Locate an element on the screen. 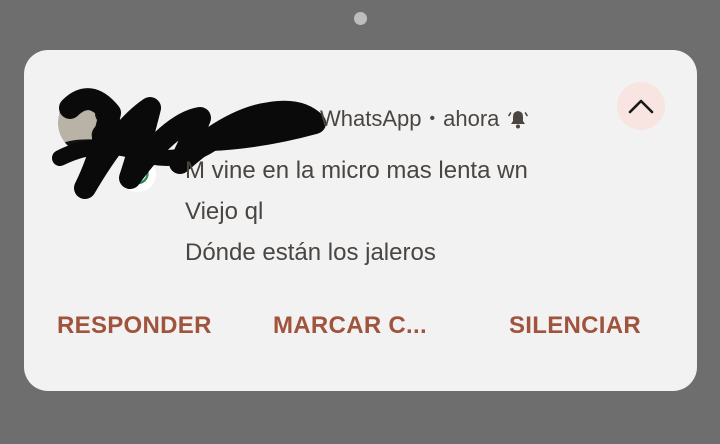 Image resolution: width=720 pixels, height=444 pixels. app-name: WhatsApp is located at coordinates (371, 118).